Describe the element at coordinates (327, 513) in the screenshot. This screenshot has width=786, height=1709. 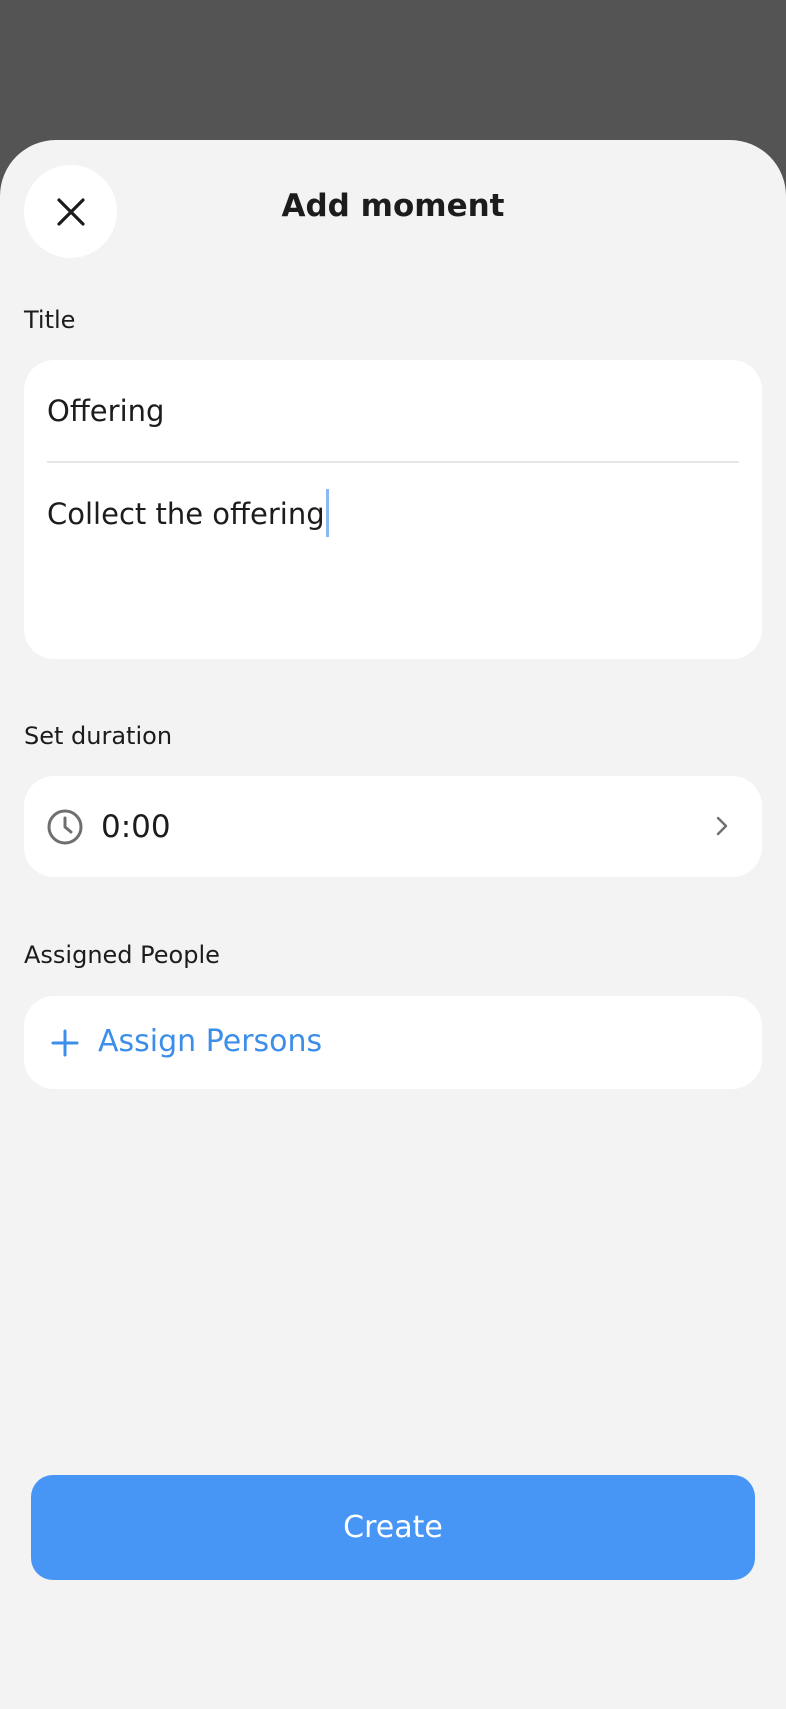
I see `text-caret` at that location.